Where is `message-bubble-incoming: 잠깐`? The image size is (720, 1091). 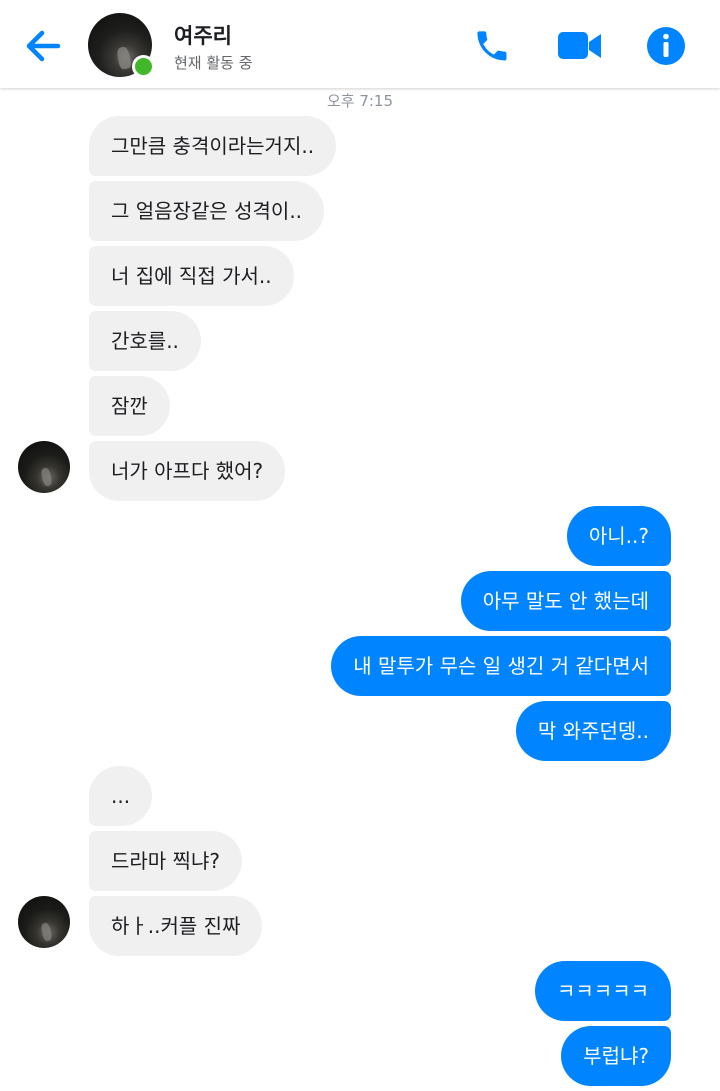
message-bubble-incoming: 잠깐 is located at coordinates (129, 406).